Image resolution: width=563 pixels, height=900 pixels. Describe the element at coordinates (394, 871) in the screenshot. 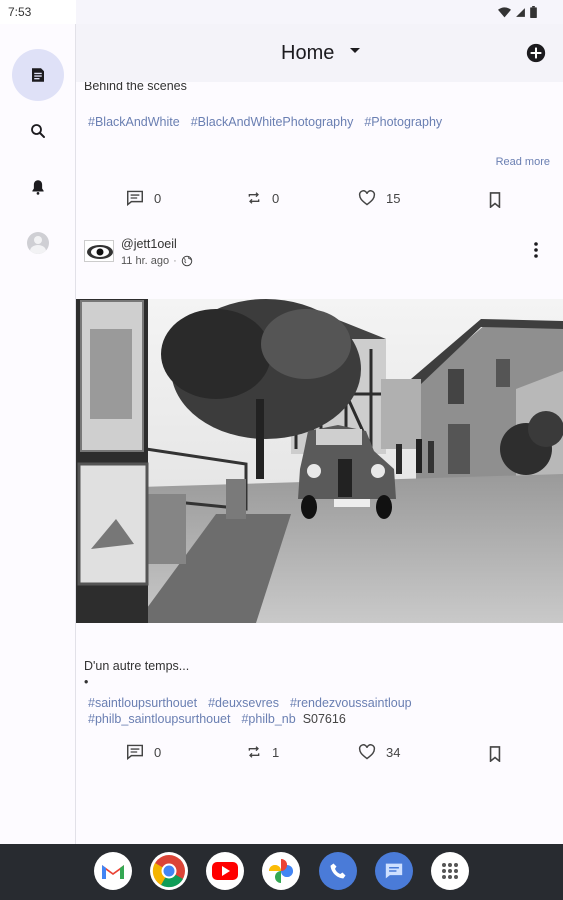

I see `messages-icon` at that location.